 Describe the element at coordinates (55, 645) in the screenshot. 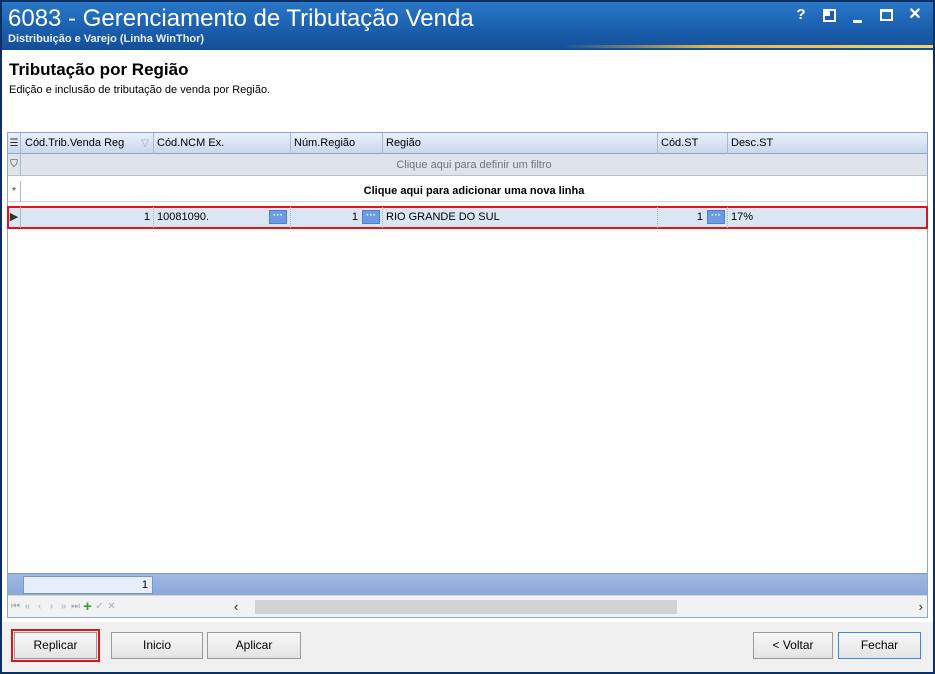

I see `replicar-button: Replicar` at that location.